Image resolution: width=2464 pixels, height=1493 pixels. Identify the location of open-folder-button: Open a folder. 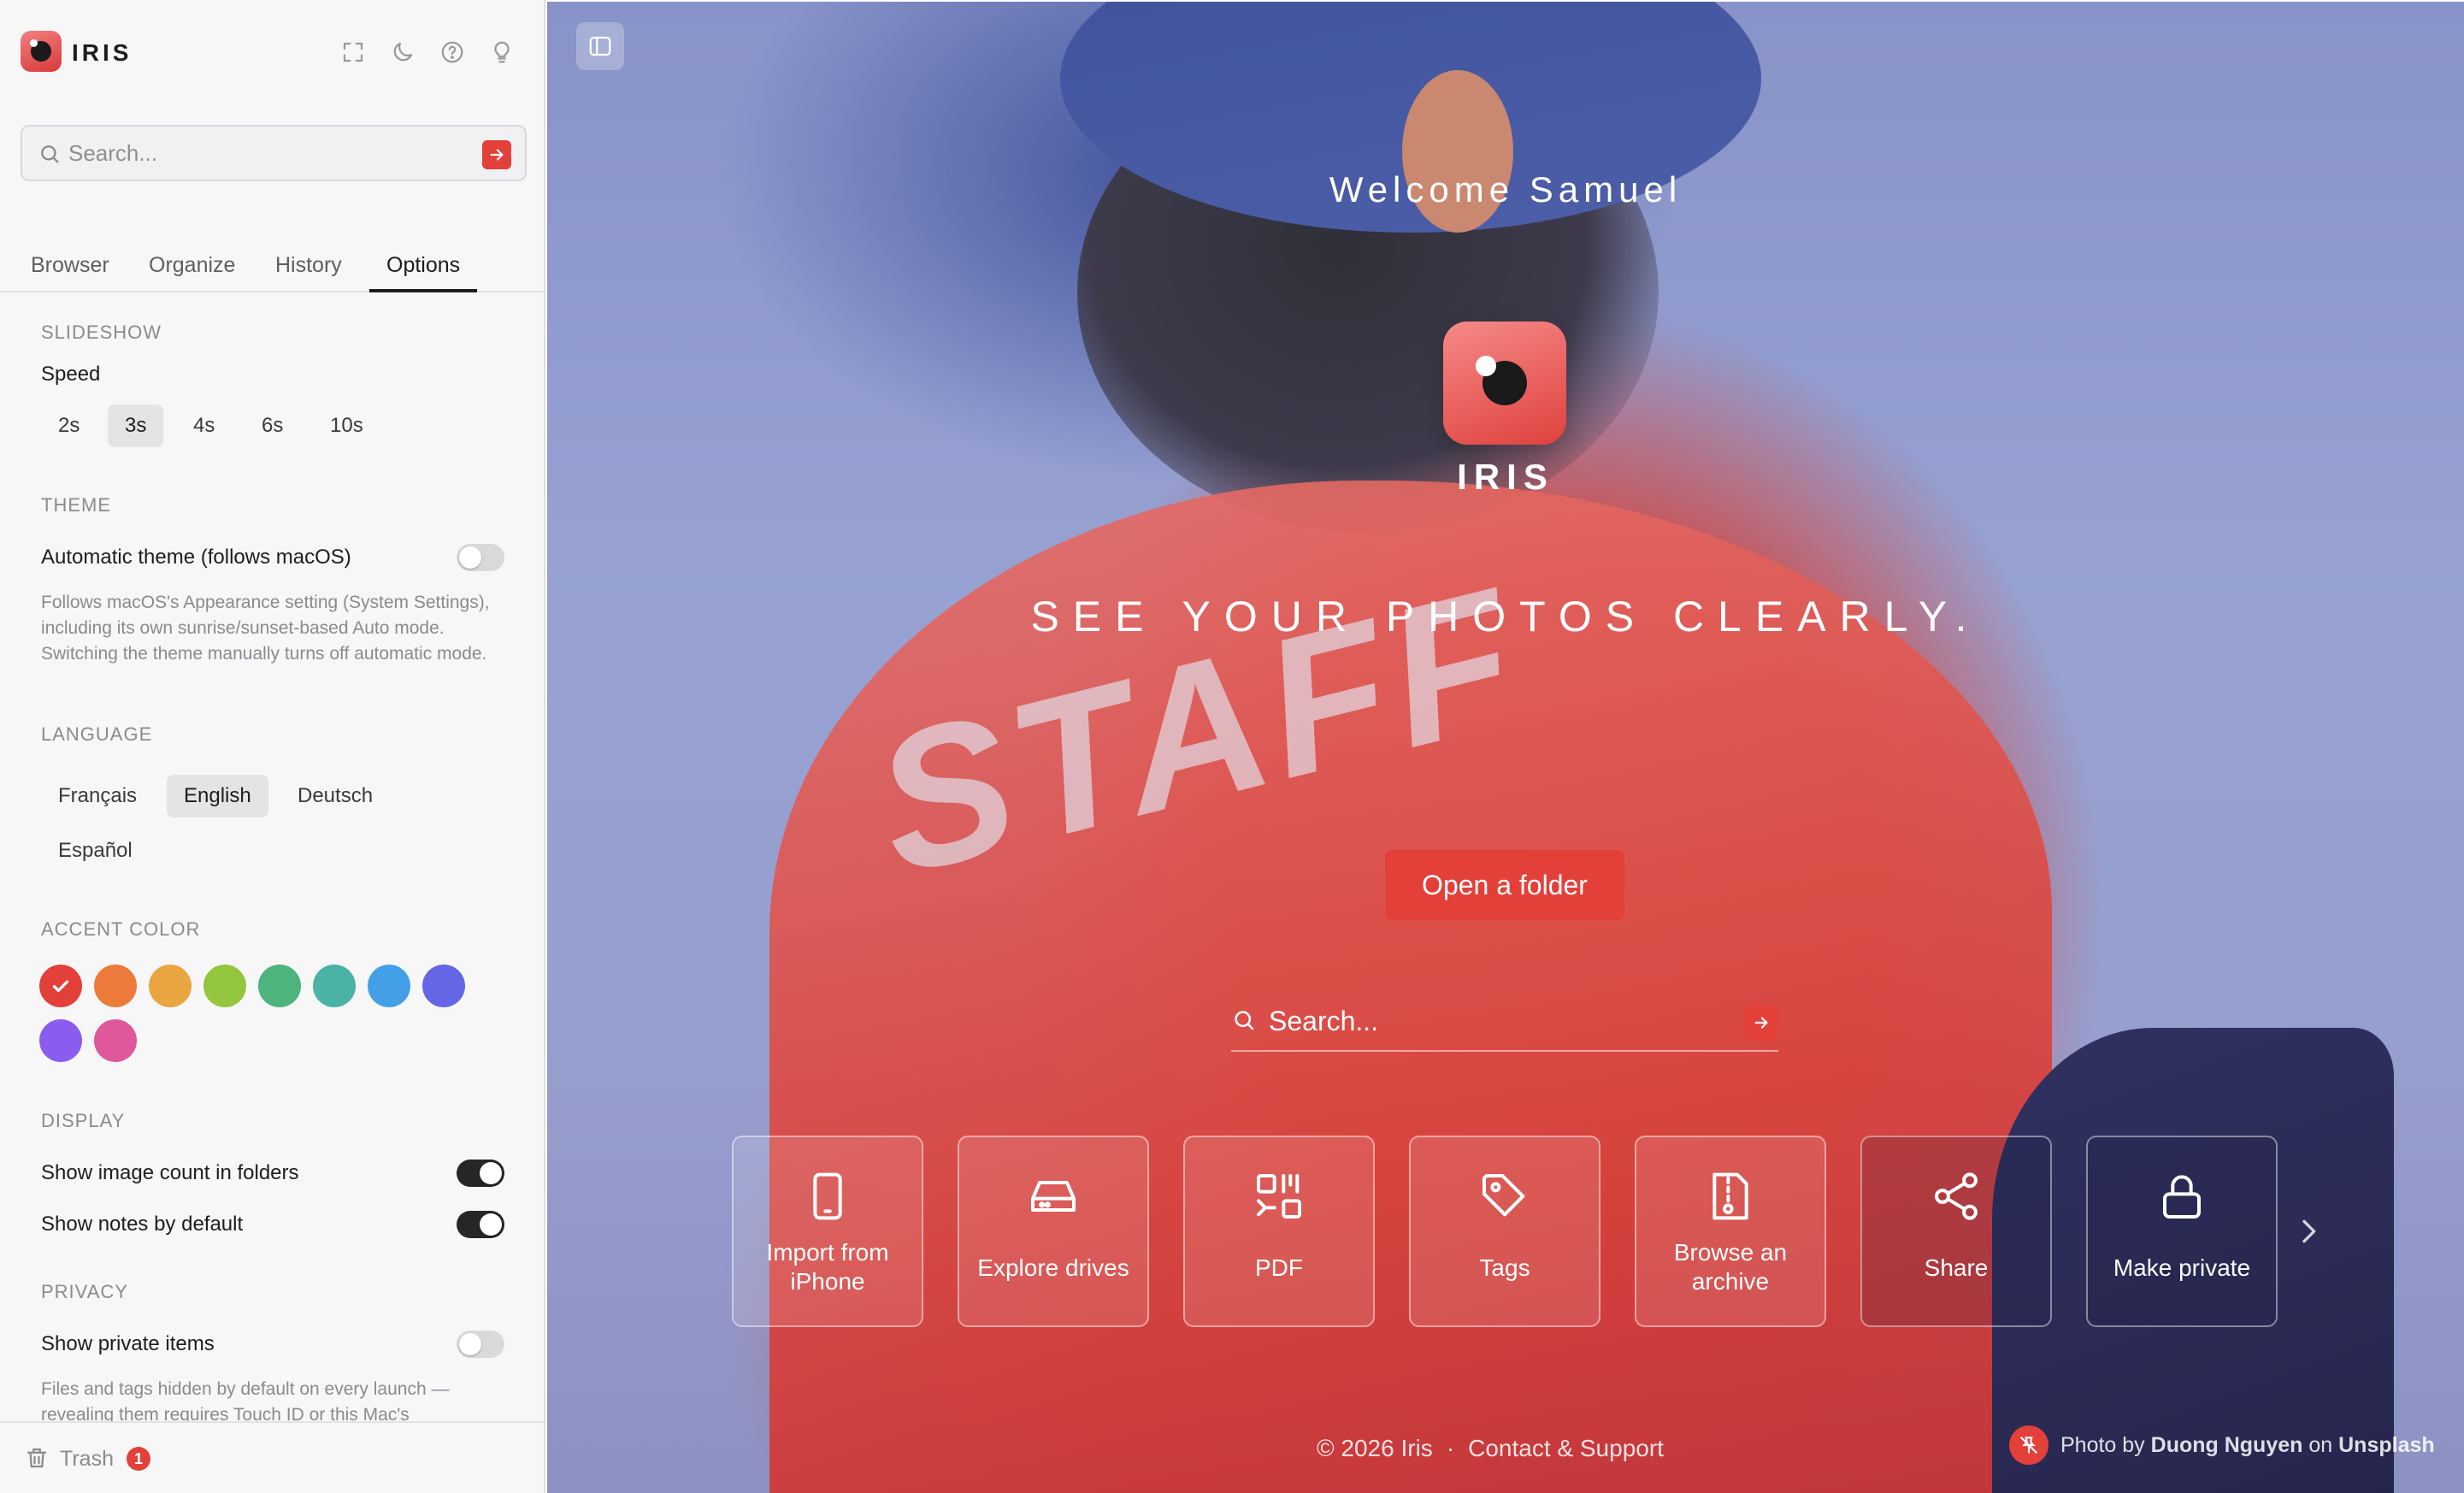
(1504, 885).